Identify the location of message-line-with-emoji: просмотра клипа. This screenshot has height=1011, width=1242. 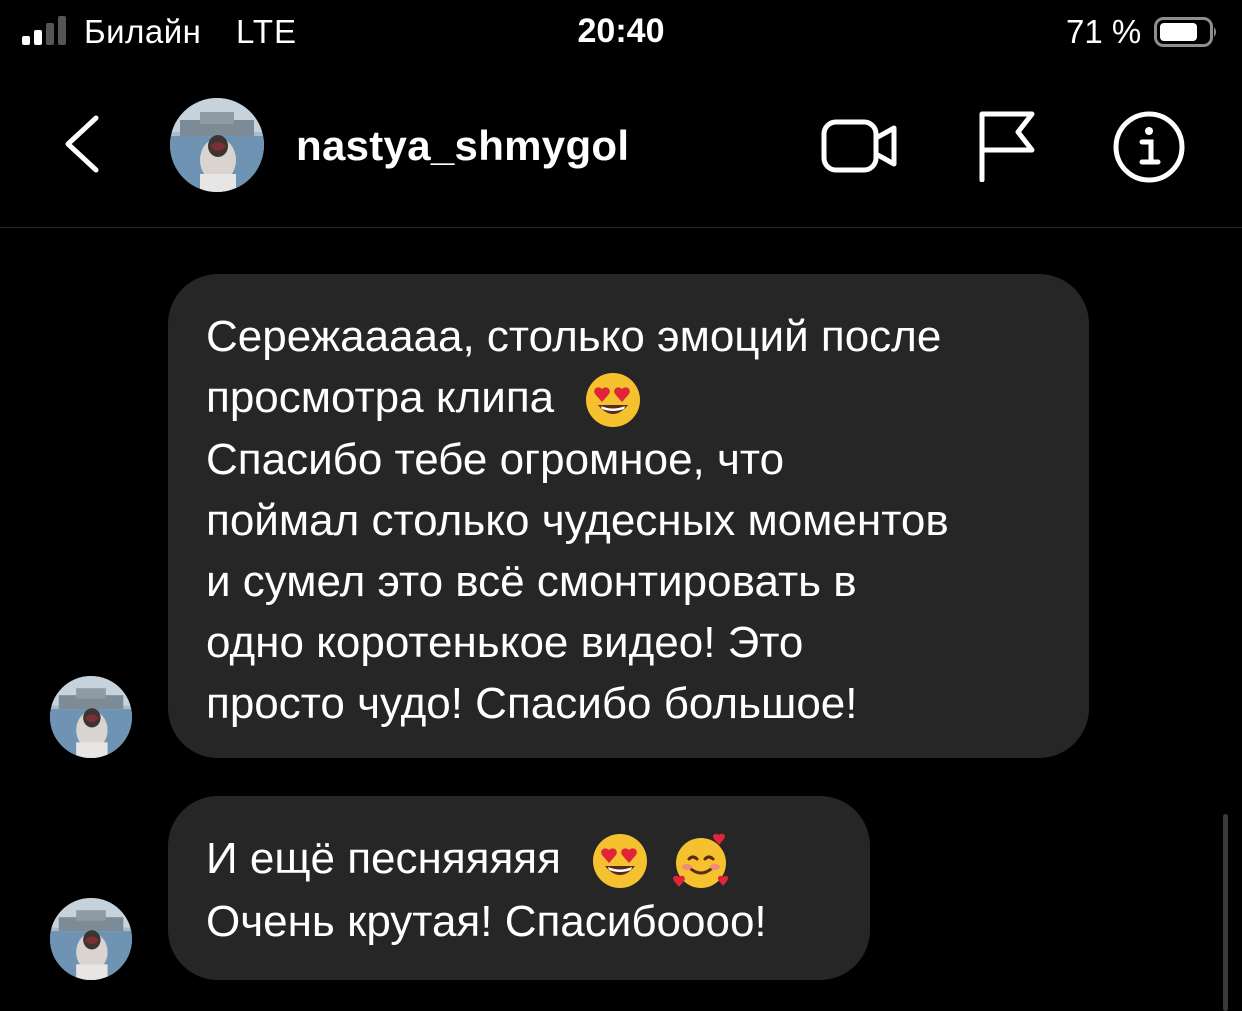
(628, 398).